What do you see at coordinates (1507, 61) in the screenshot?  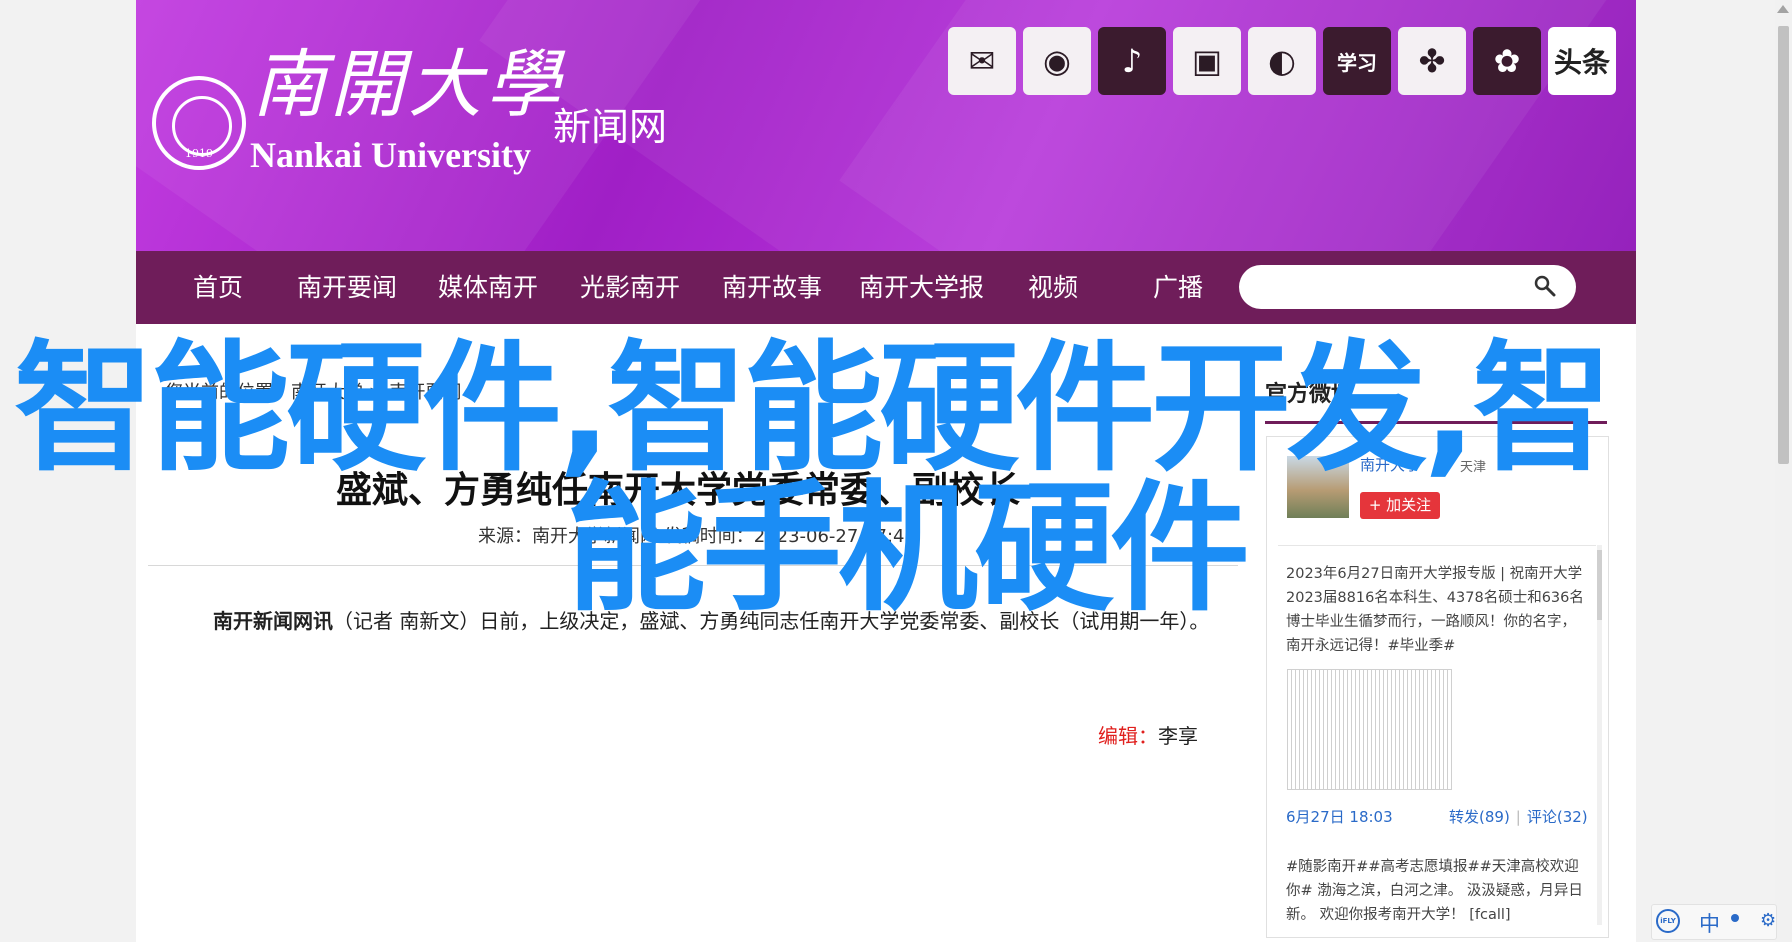 I see `plant-icon: ✿` at bounding box center [1507, 61].